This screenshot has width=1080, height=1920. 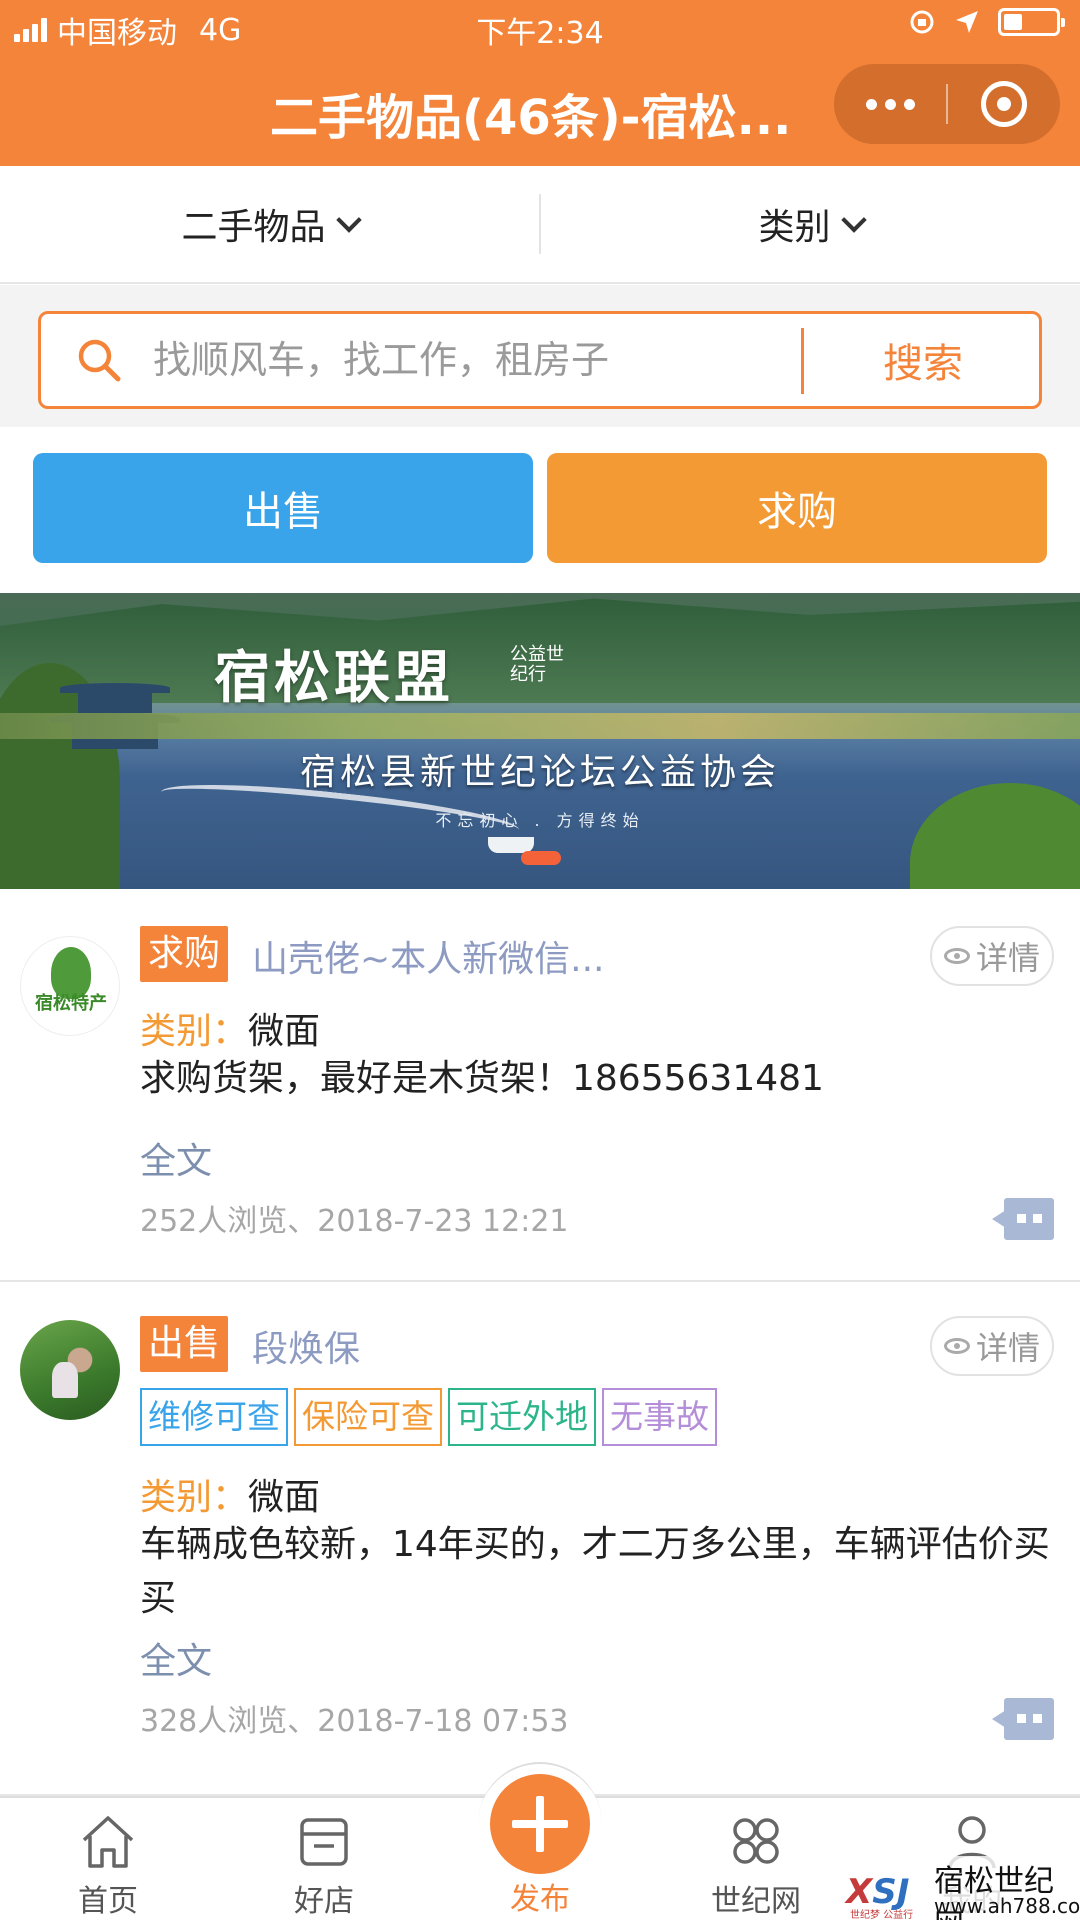 I want to click on tab-shops: 好店, so click(x=324, y=1859).